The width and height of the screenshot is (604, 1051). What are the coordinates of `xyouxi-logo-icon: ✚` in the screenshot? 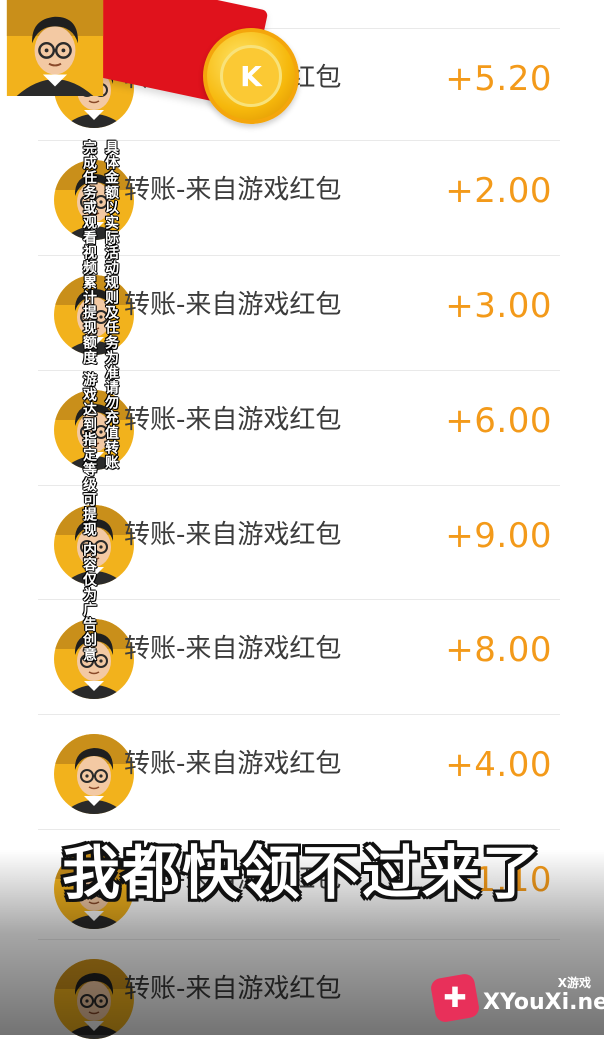 It's located at (455, 998).